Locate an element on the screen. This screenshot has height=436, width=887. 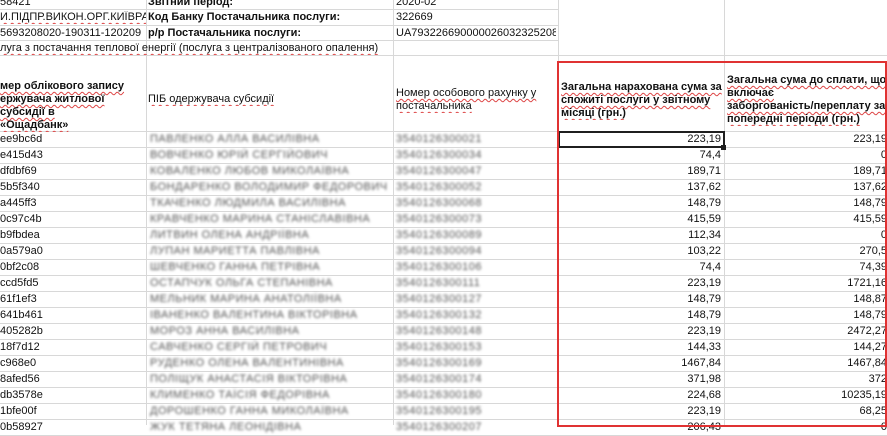
account-number-cell: 3540126300047 is located at coordinates (475, 171).